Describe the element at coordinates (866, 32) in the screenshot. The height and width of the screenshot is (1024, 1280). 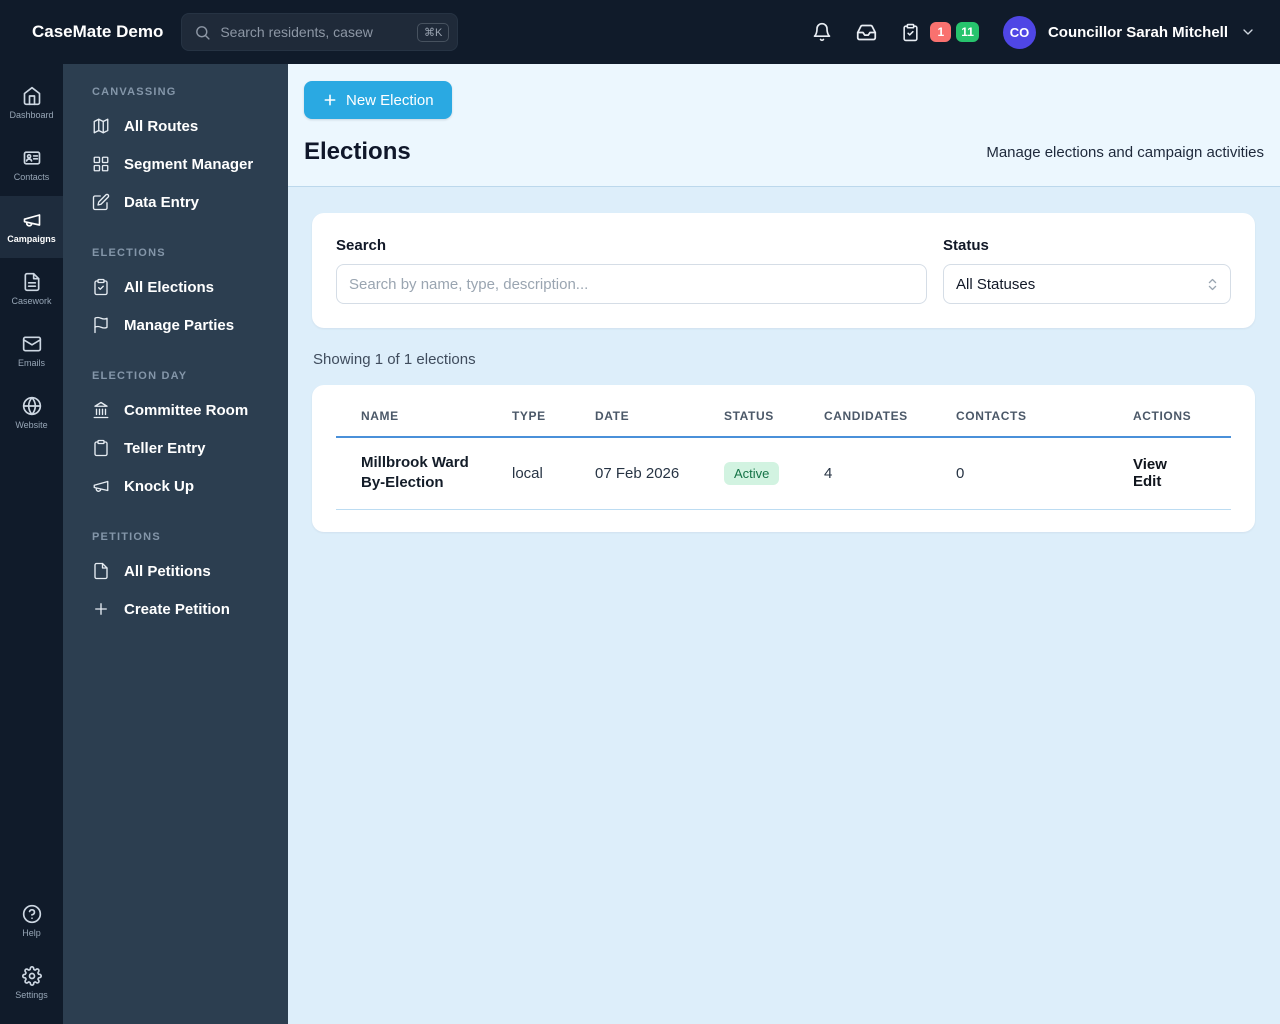
I see `inbox-icon` at that location.